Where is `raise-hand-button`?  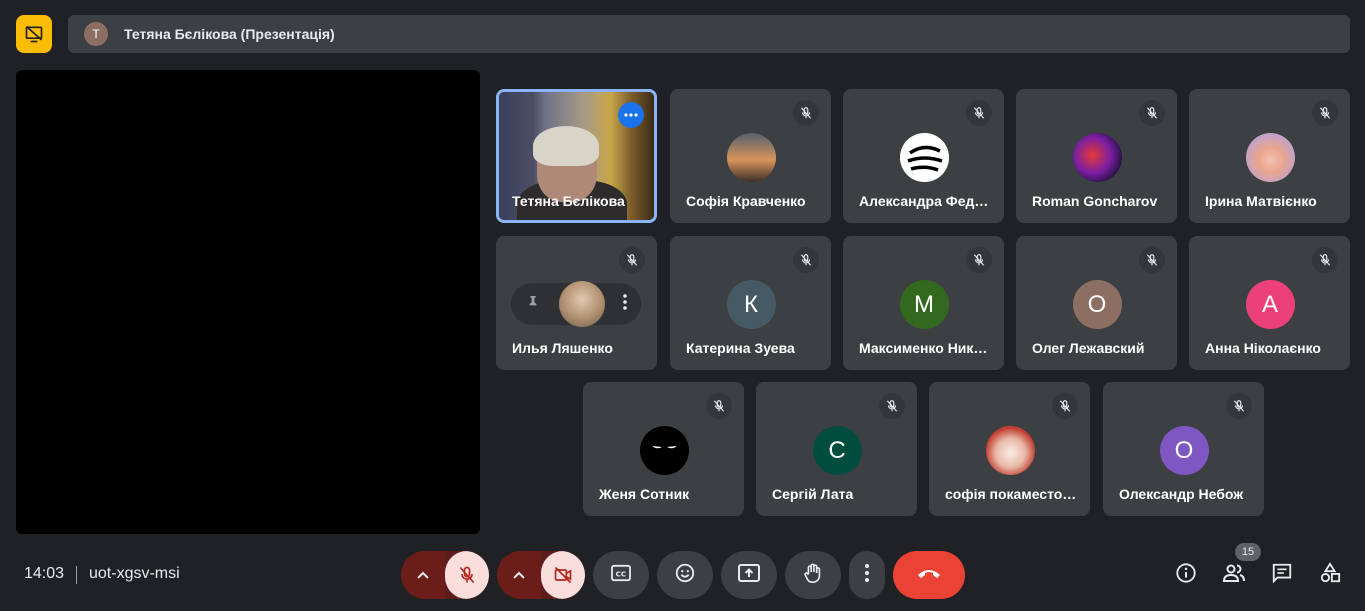 raise-hand-button is located at coordinates (813, 575).